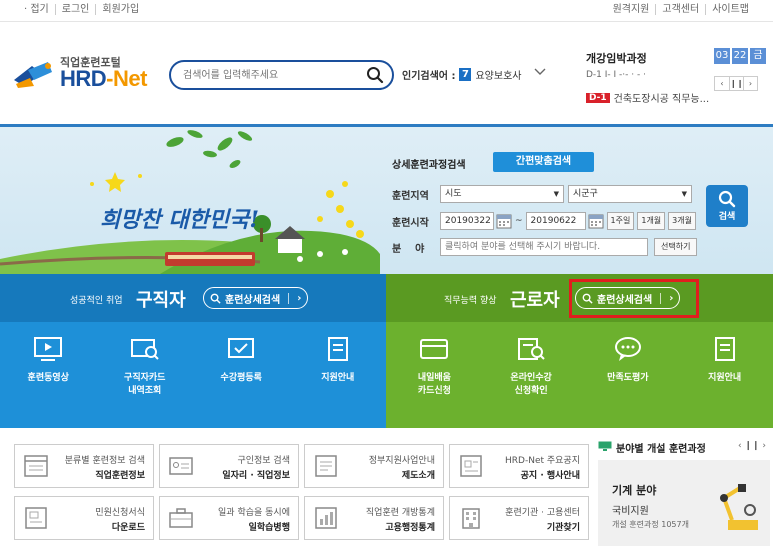 The image size is (773, 548). Describe the element at coordinates (535, 300) in the screenshot. I see `worker-title: 근로자` at that location.